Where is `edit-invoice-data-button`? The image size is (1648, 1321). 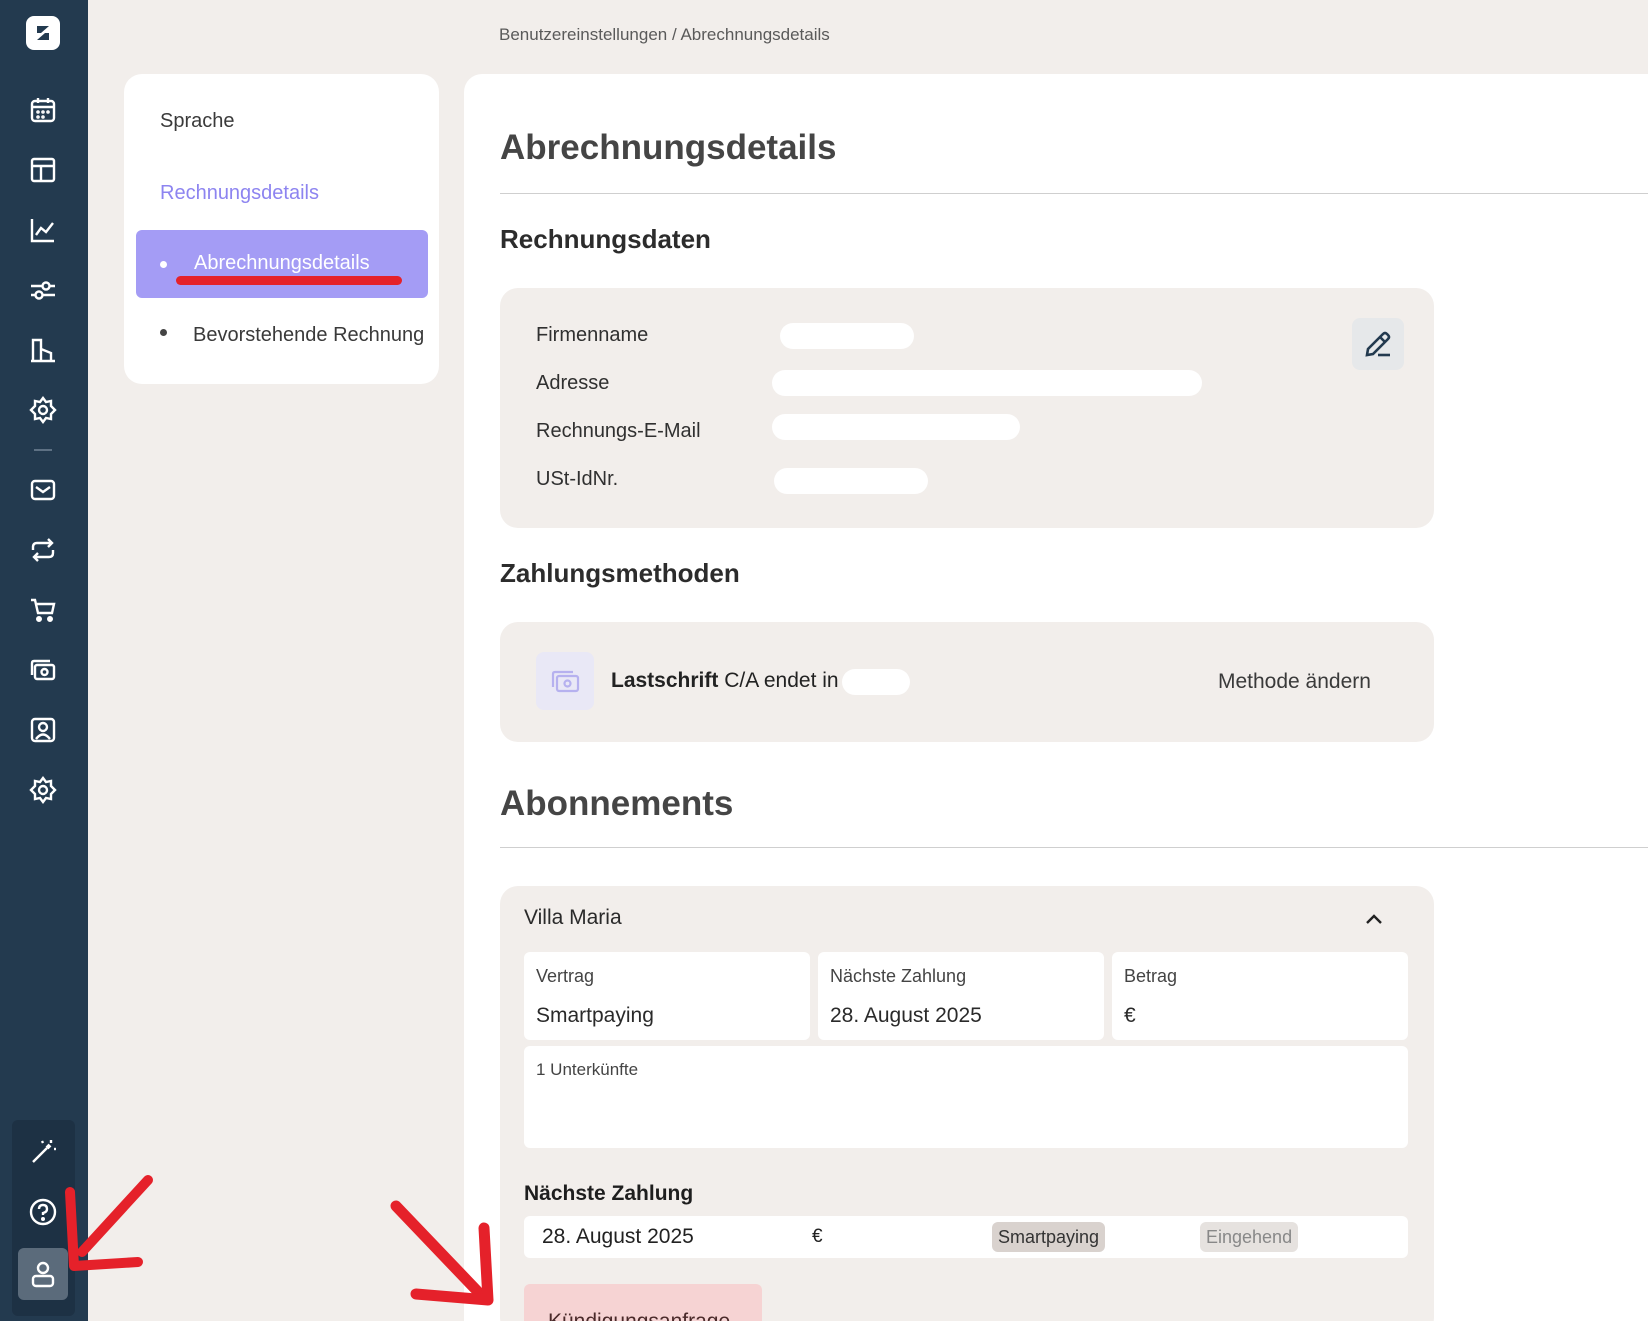 edit-invoice-data-button is located at coordinates (1378, 344).